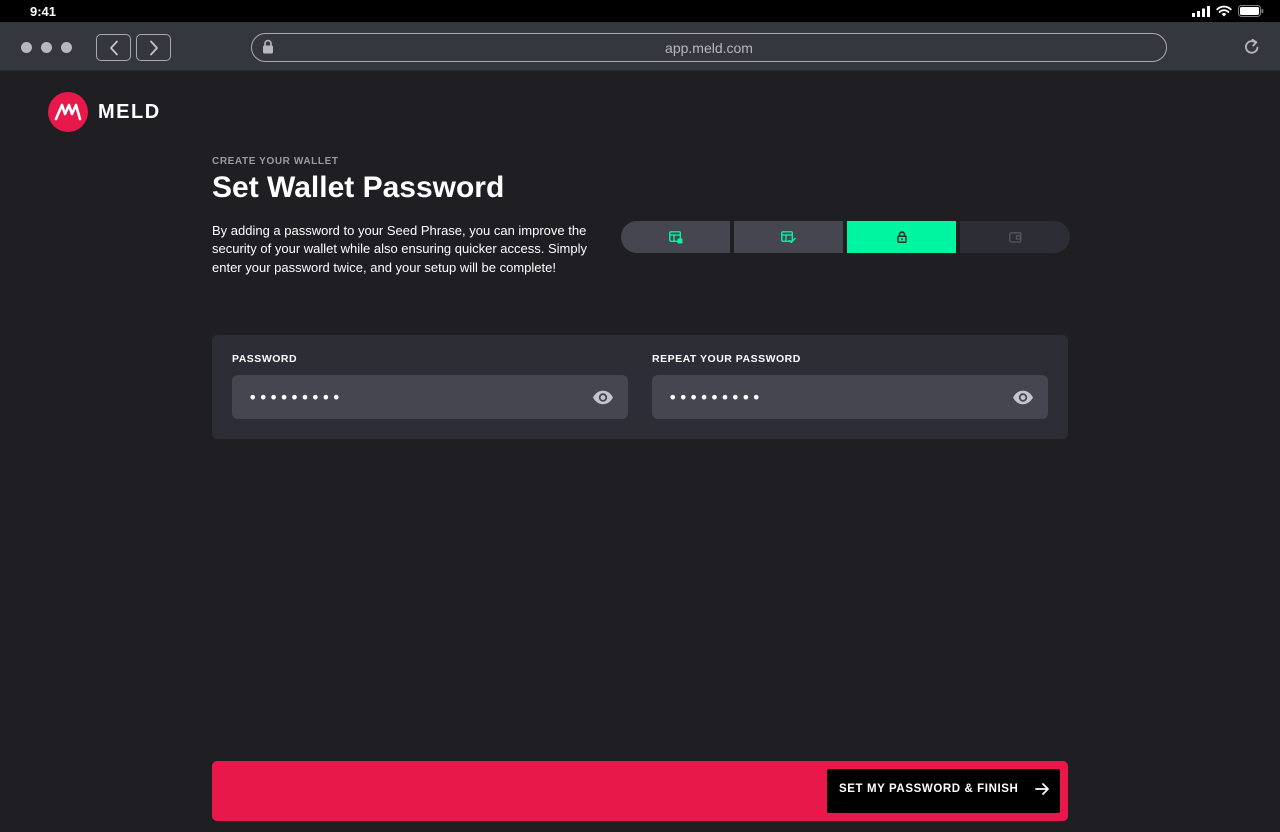 The height and width of the screenshot is (832, 1280). I want to click on chevron-left-icon, so click(113, 47).